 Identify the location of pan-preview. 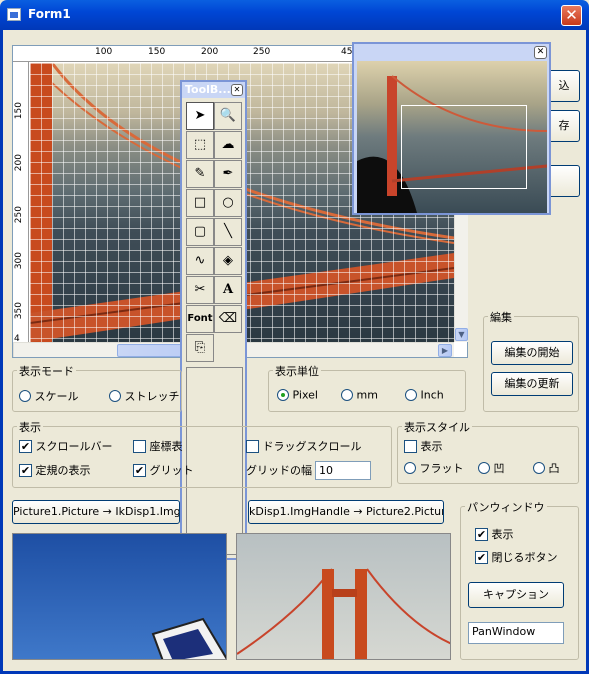
(452, 137).